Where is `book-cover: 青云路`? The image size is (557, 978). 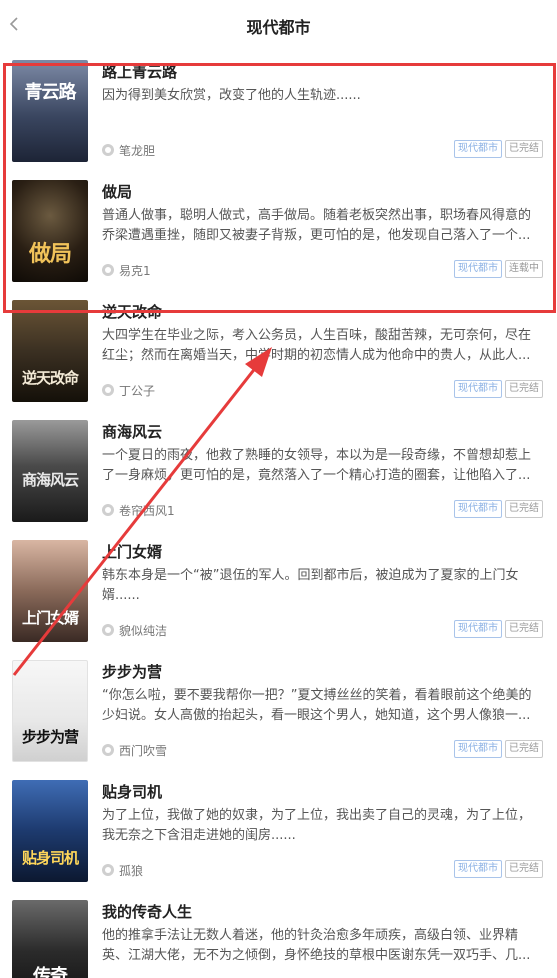 book-cover: 青云路 is located at coordinates (50, 111).